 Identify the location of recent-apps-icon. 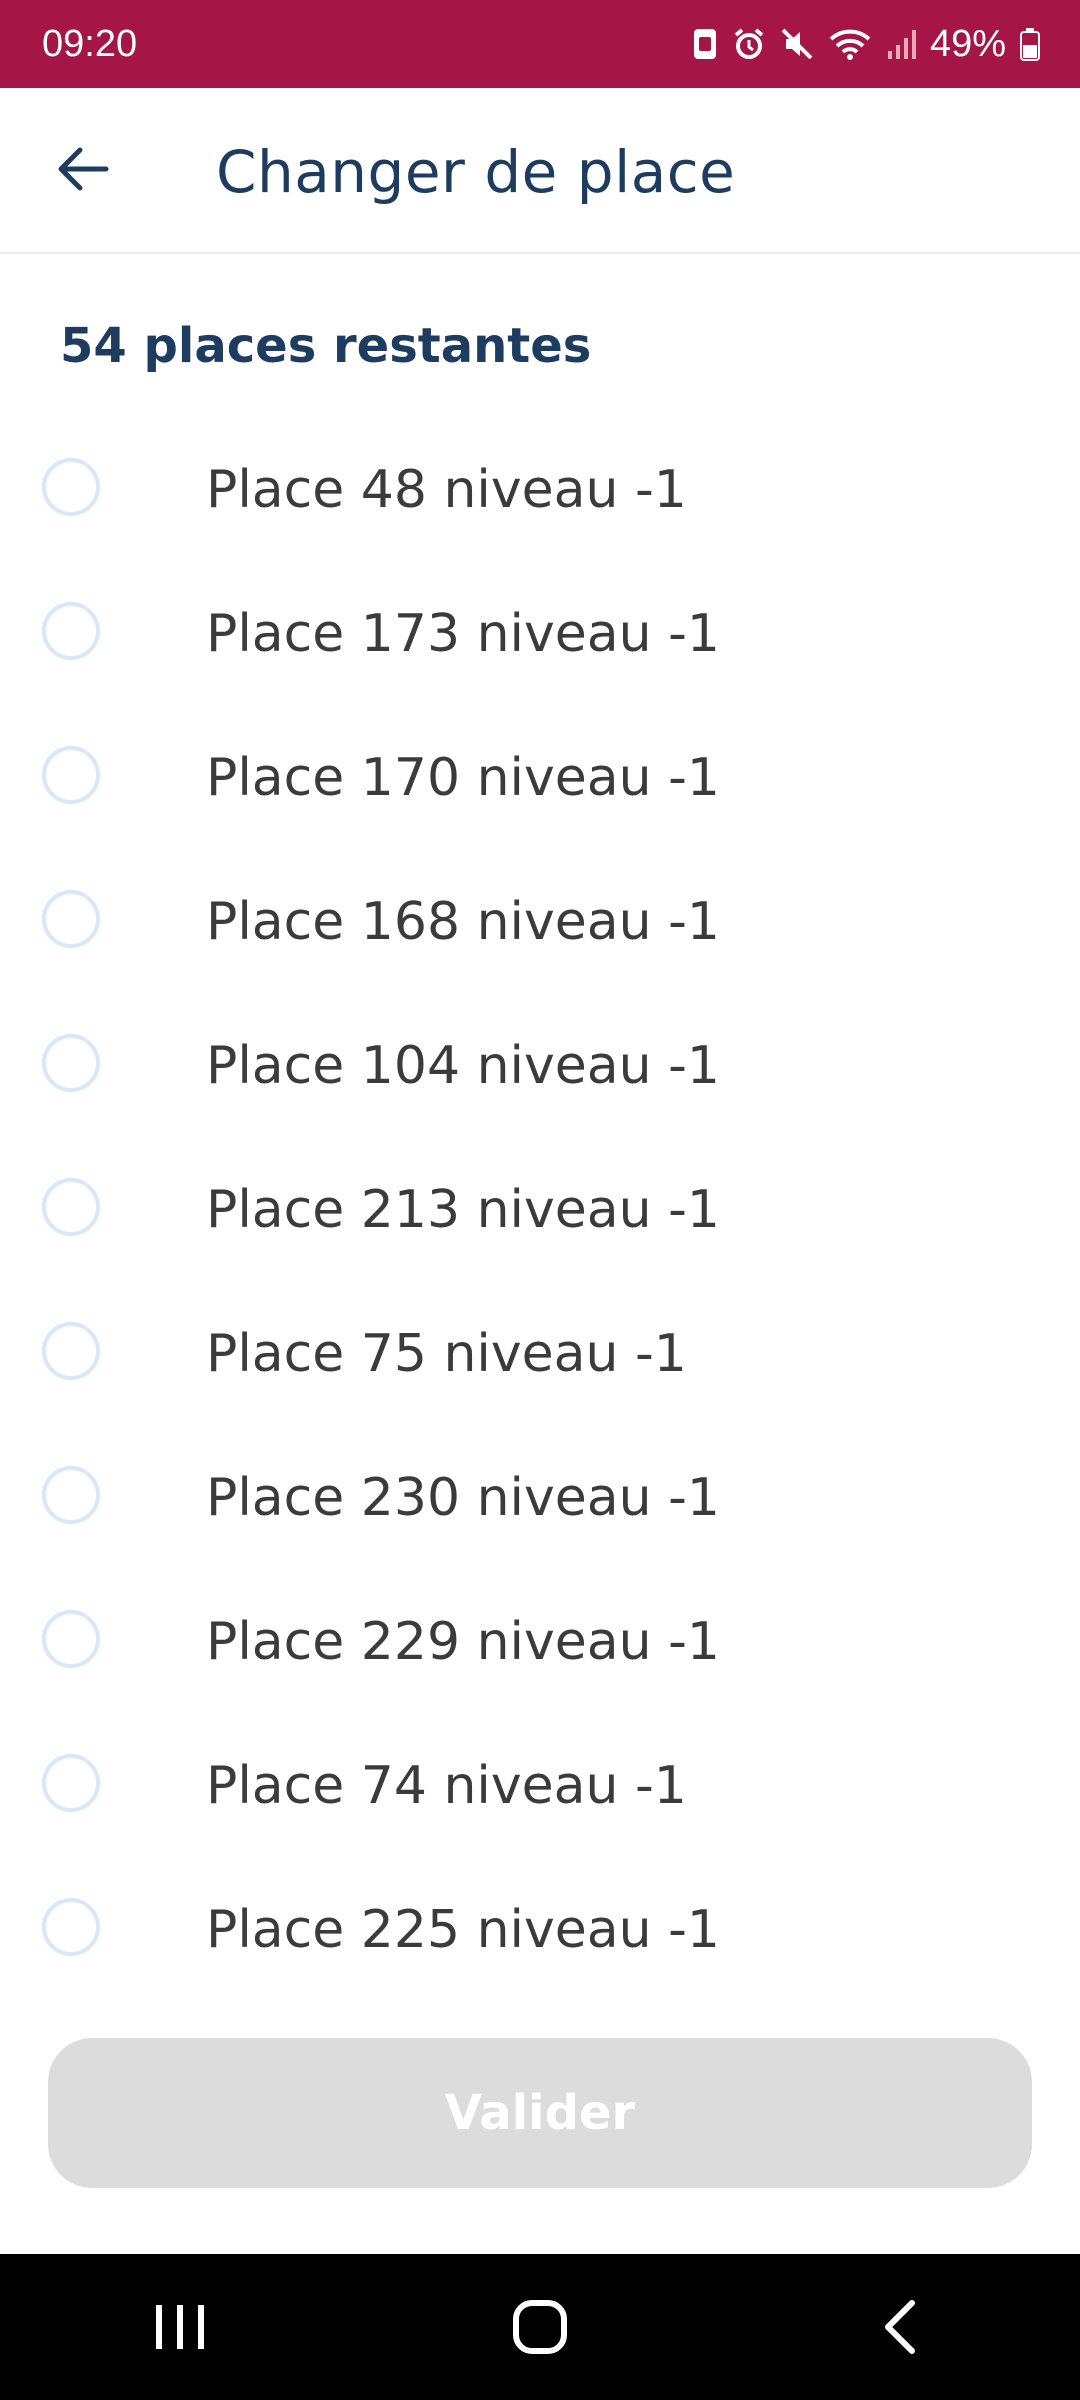
(180, 2327).